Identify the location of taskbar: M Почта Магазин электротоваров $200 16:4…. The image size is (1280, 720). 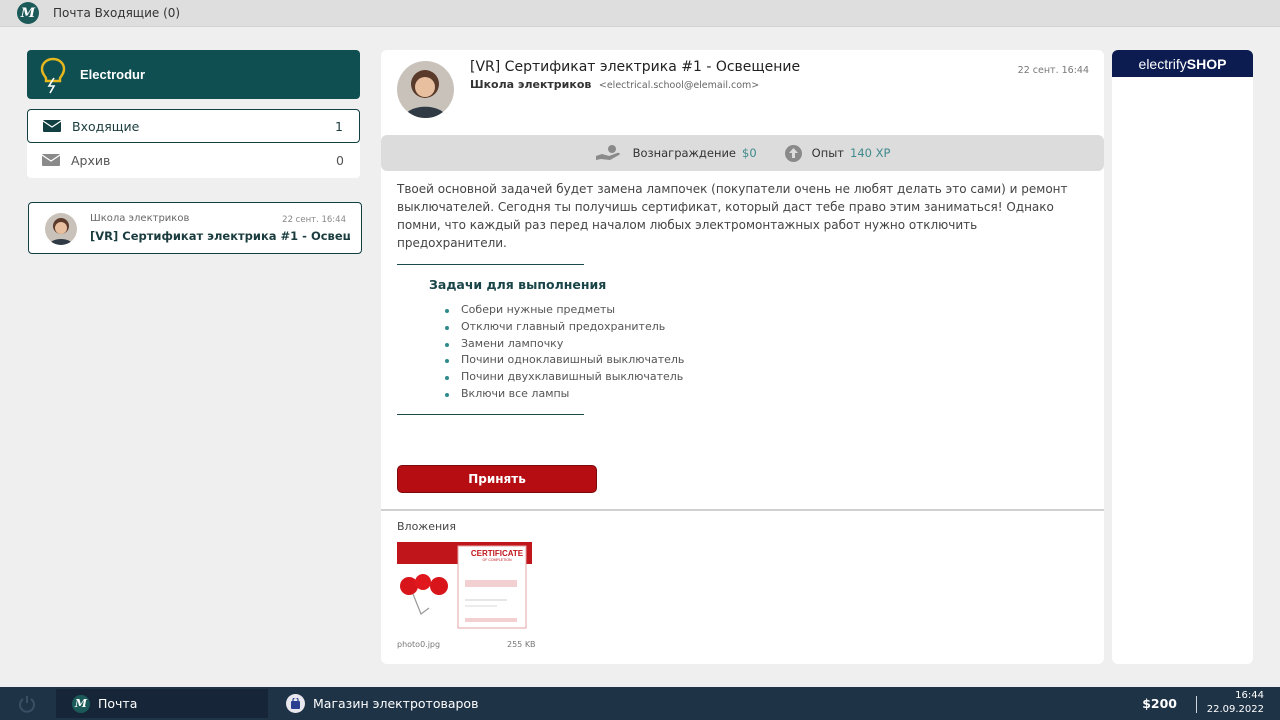
(640, 703).